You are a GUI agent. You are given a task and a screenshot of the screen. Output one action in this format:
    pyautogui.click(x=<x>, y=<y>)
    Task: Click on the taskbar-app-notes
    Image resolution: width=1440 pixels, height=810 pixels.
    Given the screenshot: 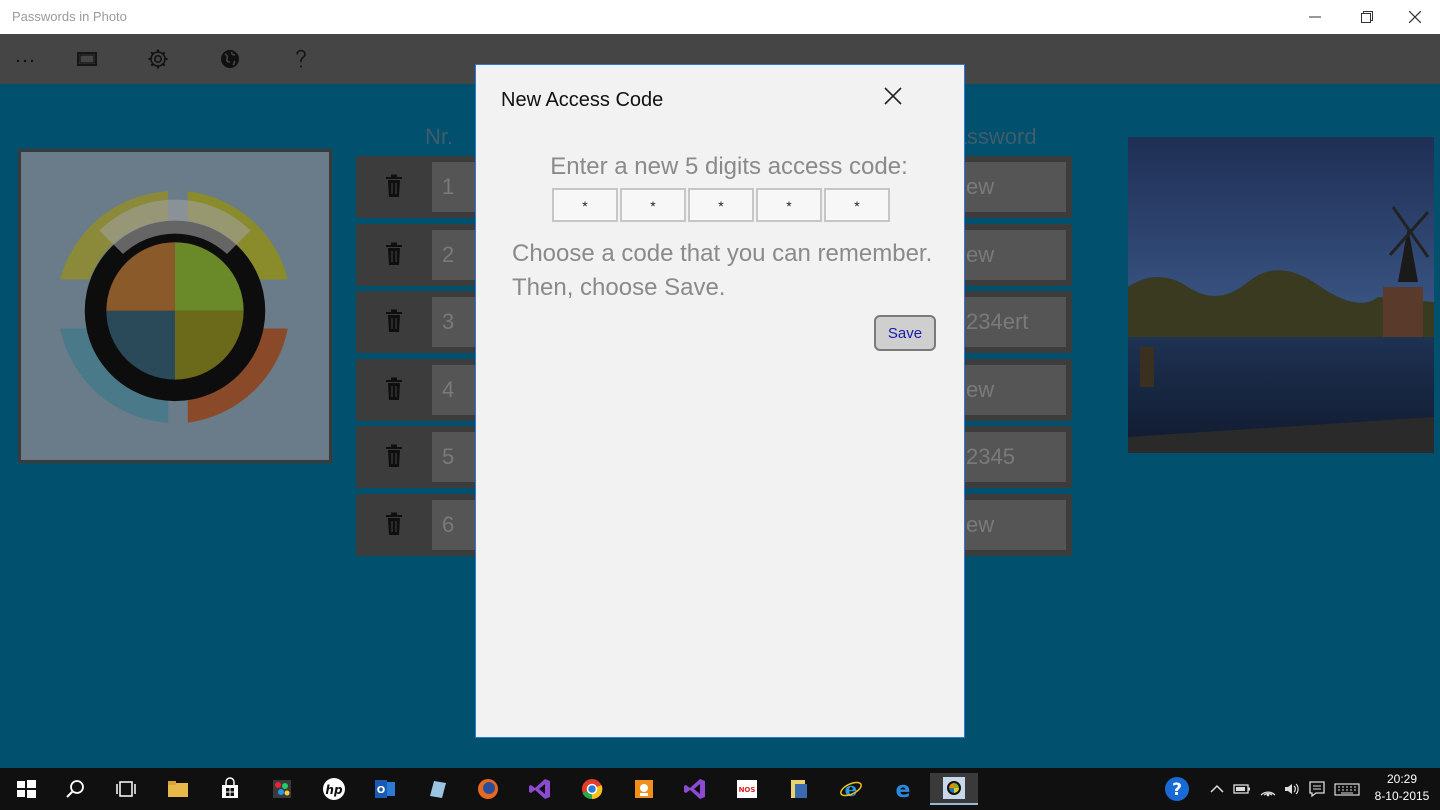 What is the action you would take?
    pyautogui.click(x=437, y=789)
    